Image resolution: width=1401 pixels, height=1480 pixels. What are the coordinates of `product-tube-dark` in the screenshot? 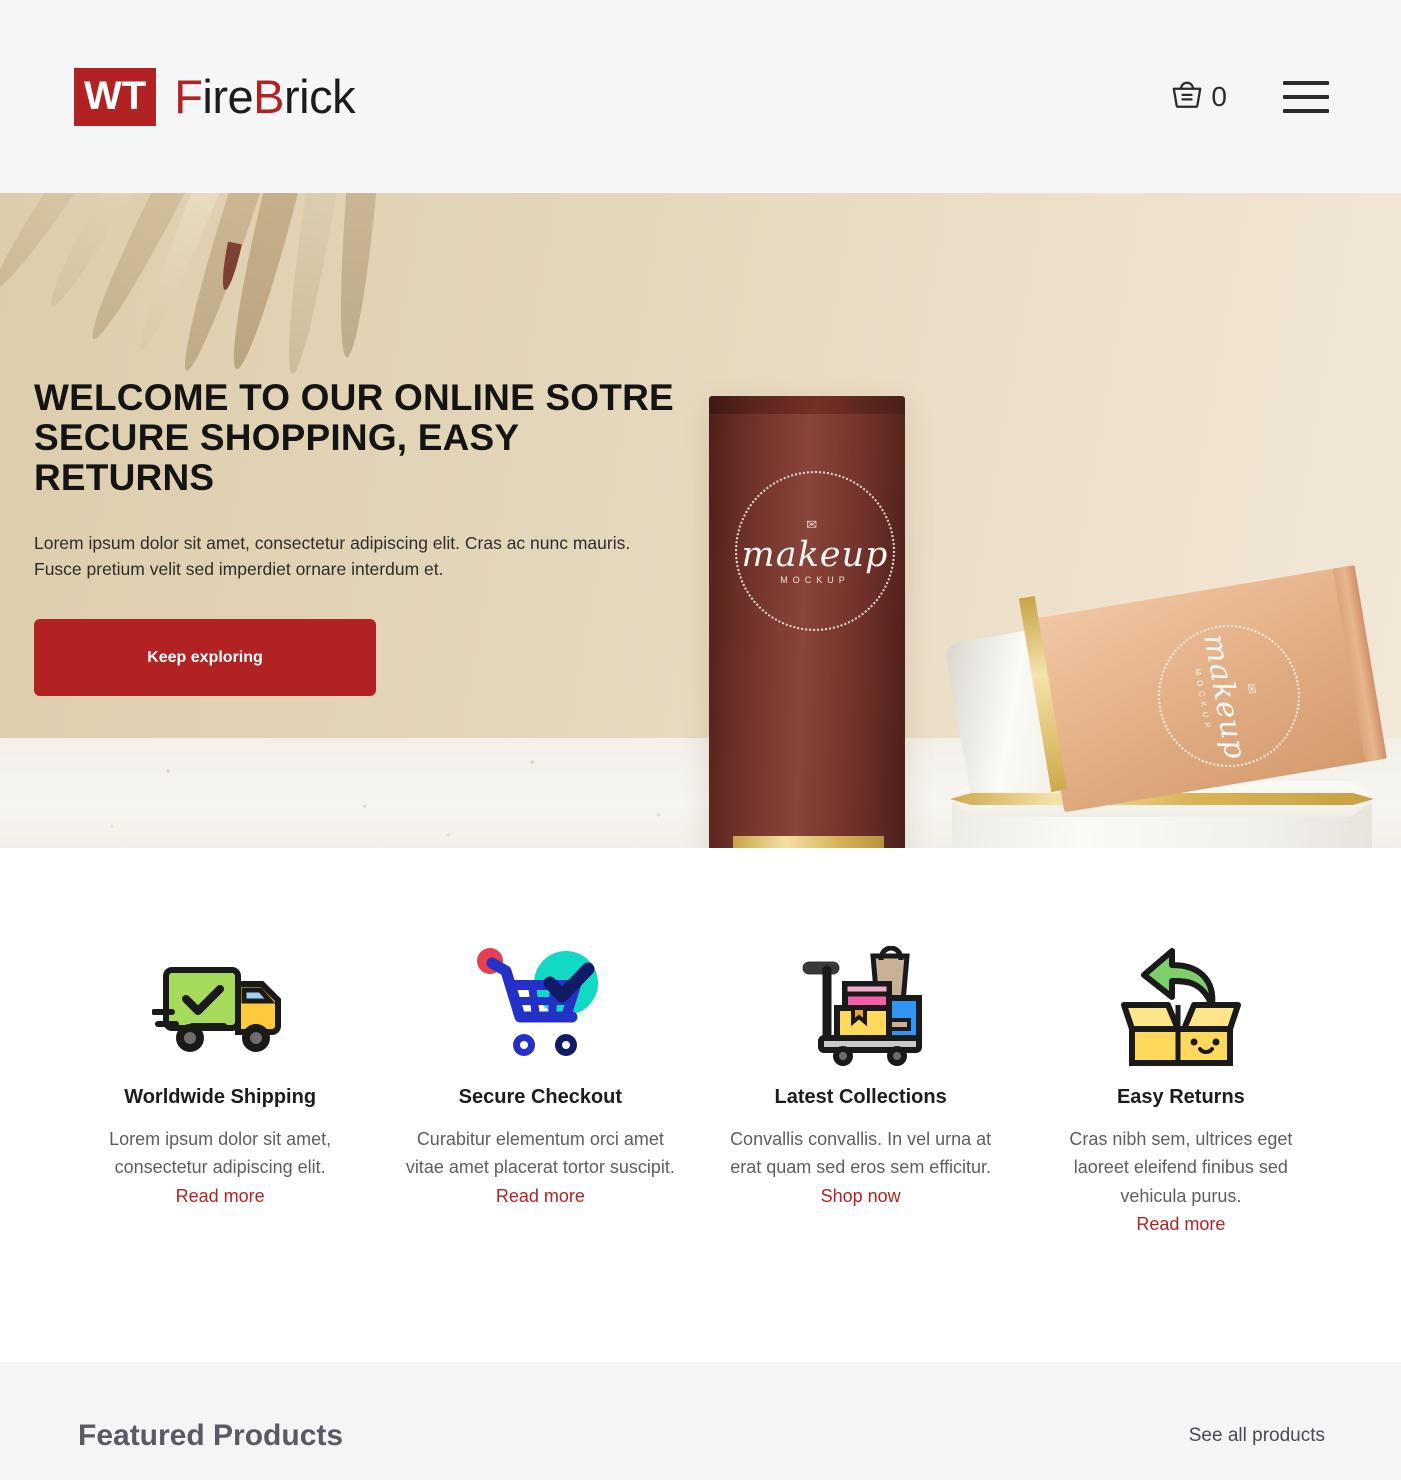 It's located at (807, 622).